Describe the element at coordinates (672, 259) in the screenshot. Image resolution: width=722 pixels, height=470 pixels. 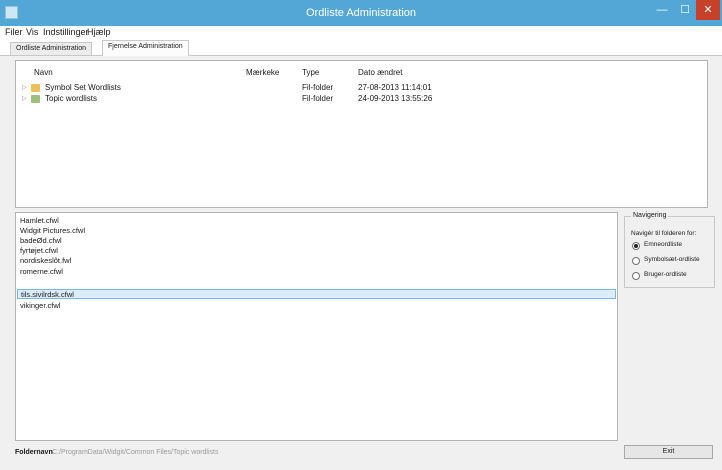
I see `radio-label-symbolsaet-ordliste: Symbolsæt-ordliste` at that location.